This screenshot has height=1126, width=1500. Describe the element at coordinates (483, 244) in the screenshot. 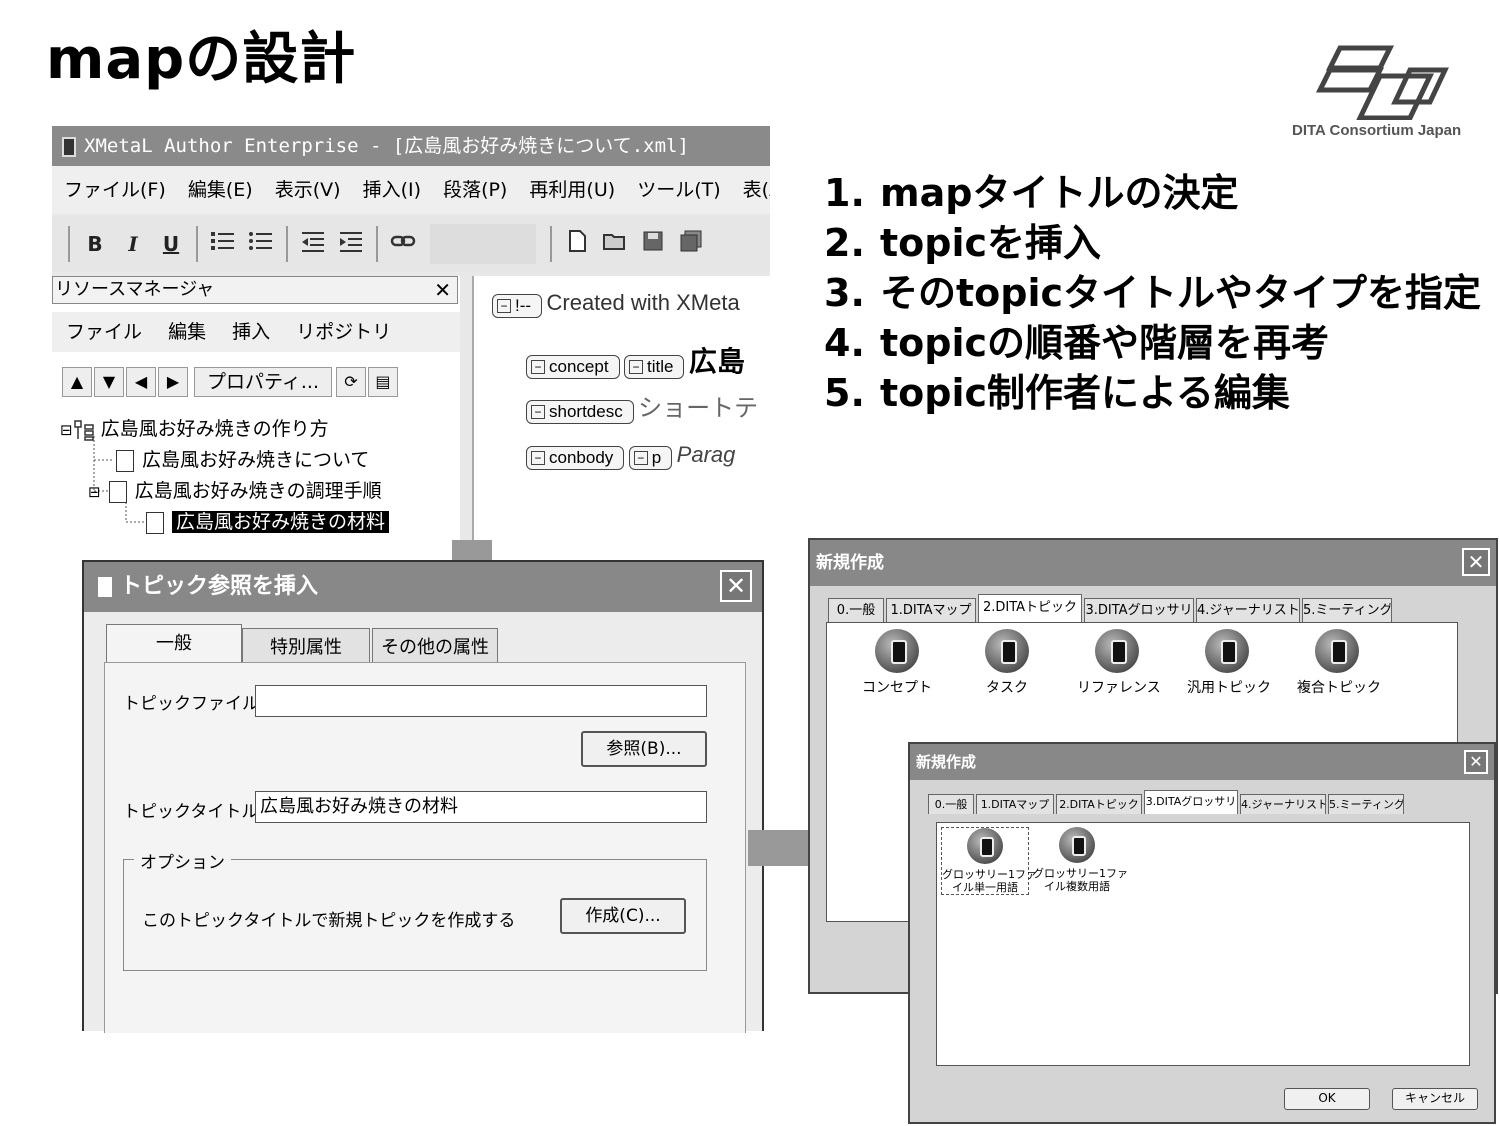

I see `toolbar-dropdown` at that location.